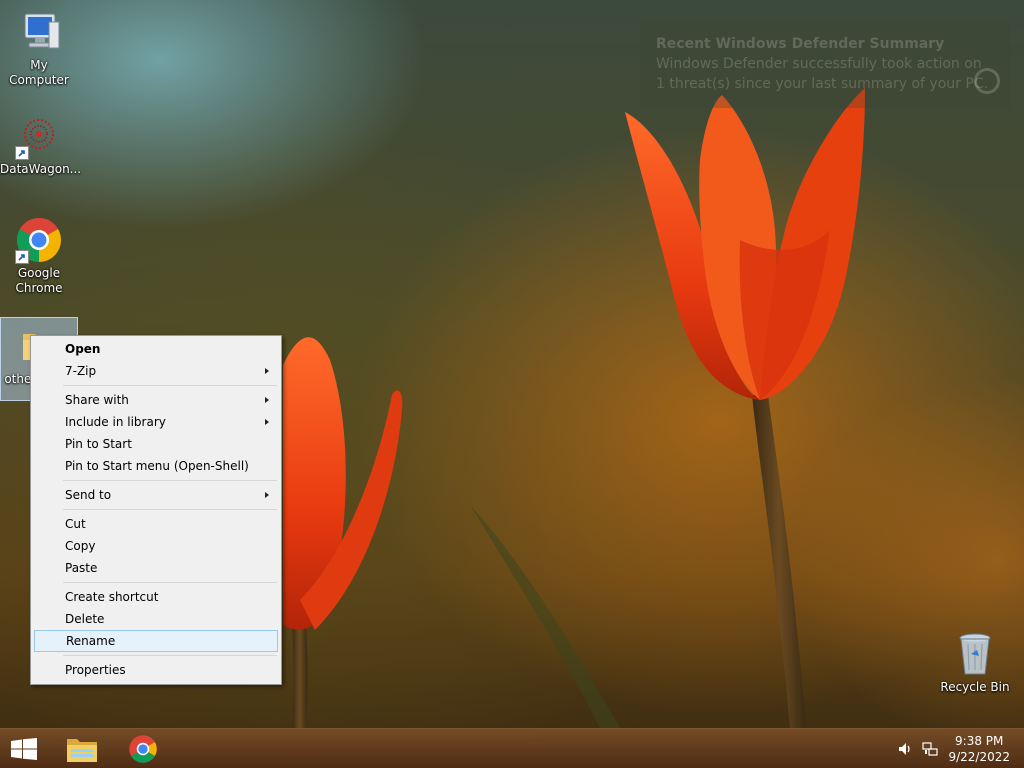  What do you see at coordinates (85, 619) in the screenshot?
I see `menu-item-label: Delete` at bounding box center [85, 619].